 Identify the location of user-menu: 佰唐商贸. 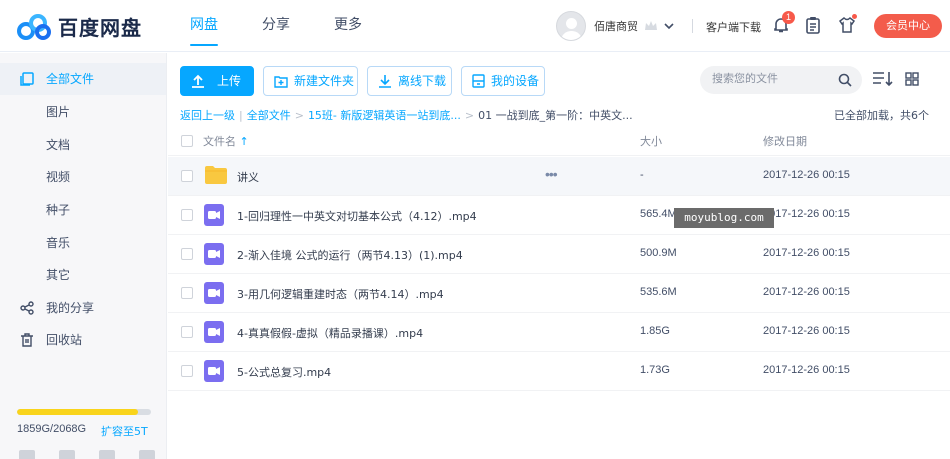
(615, 26).